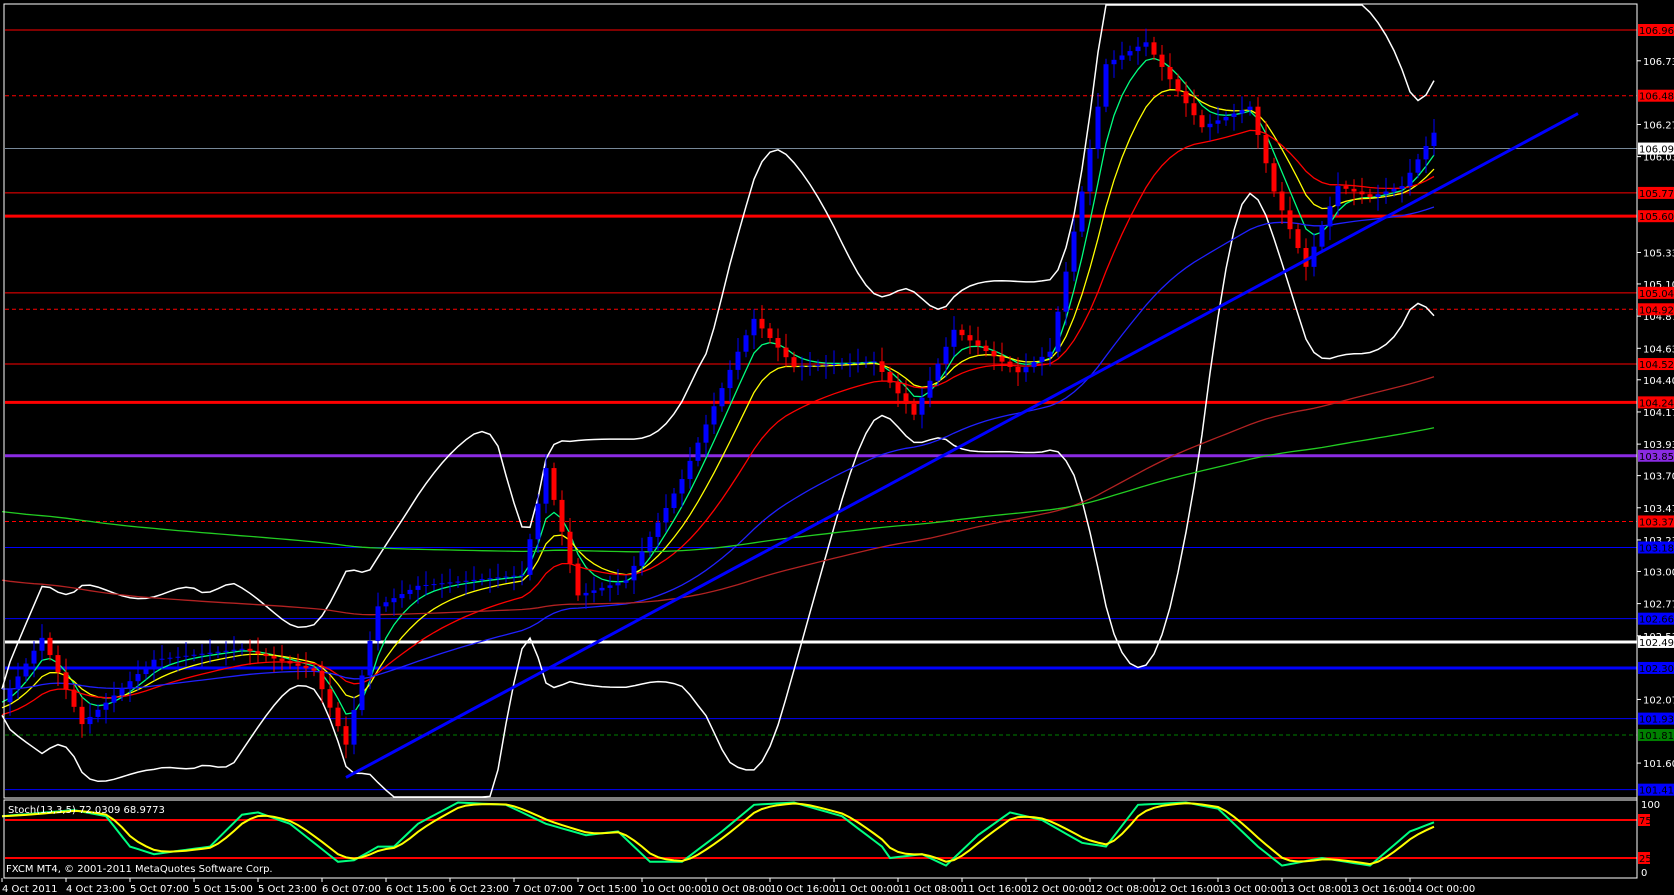 This screenshot has height=895, width=1674. Describe the element at coordinates (29, 889) in the screenshot. I see `time-label: 4 Oct 2011` at that location.